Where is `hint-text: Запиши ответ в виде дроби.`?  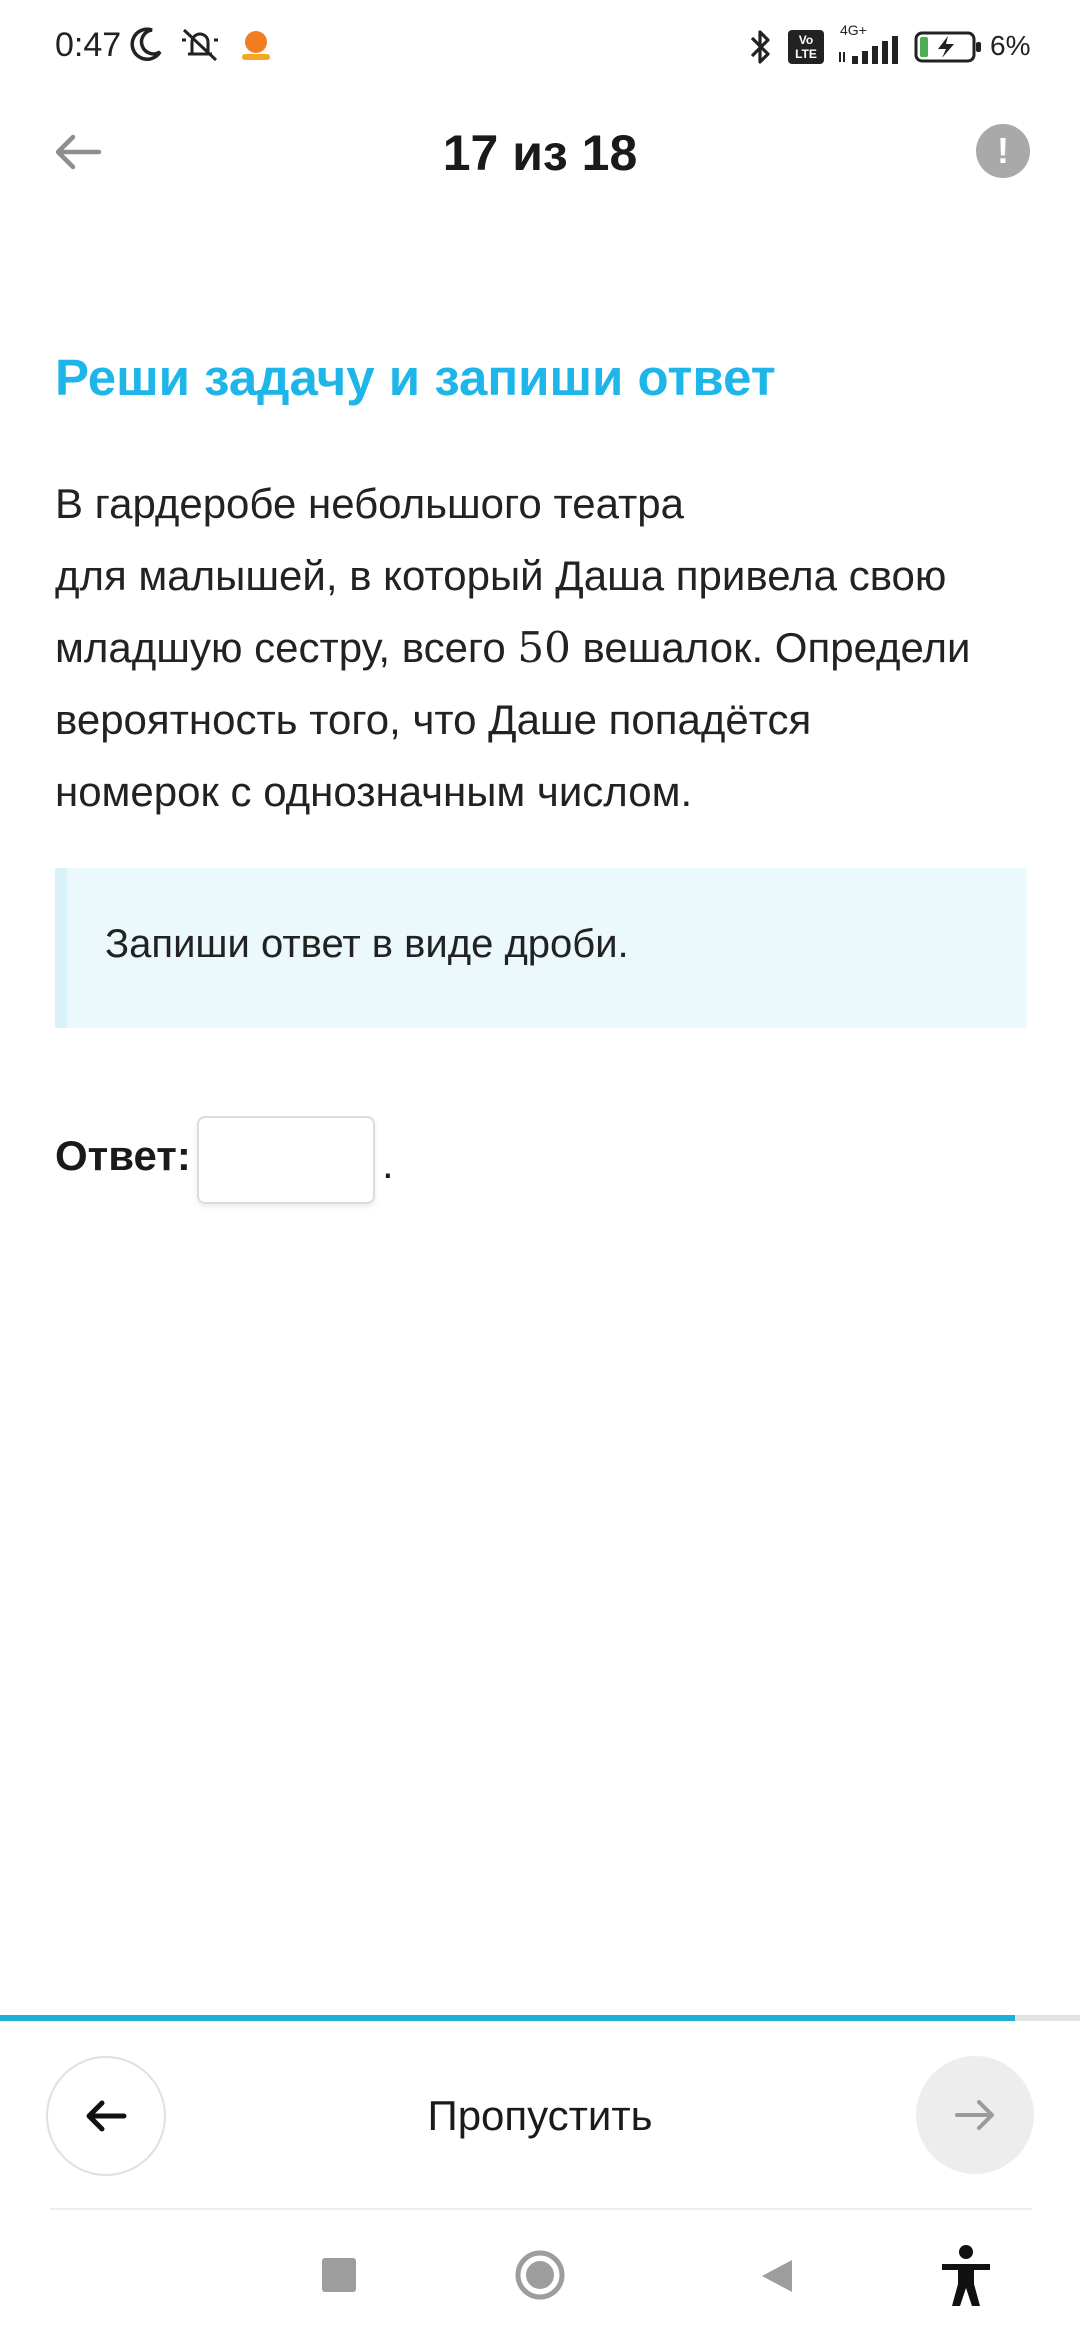 hint-text: Запиши ответ в виде дроби. is located at coordinates (367, 944).